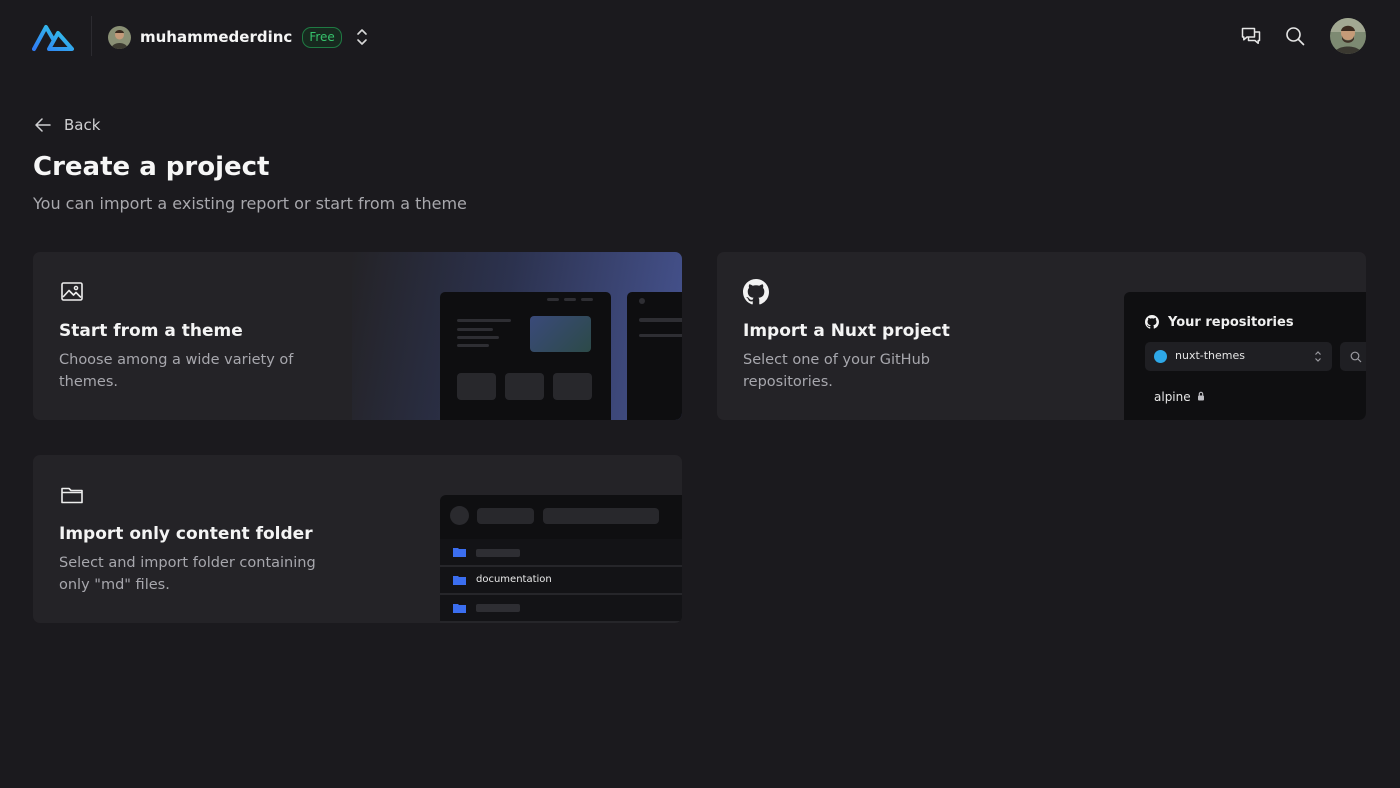 The height and width of the screenshot is (788, 1400). Describe the element at coordinates (514, 579) in the screenshot. I see `folder-label: documentation` at that location.